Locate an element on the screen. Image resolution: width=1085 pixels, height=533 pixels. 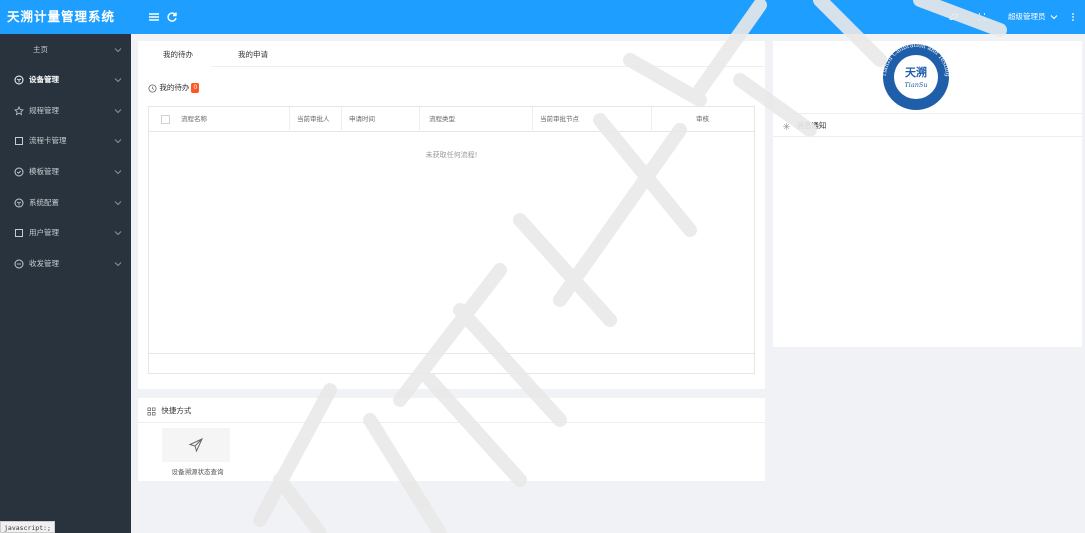
sidebar-item-system-config: 系统配置 is located at coordinates (65, 203).